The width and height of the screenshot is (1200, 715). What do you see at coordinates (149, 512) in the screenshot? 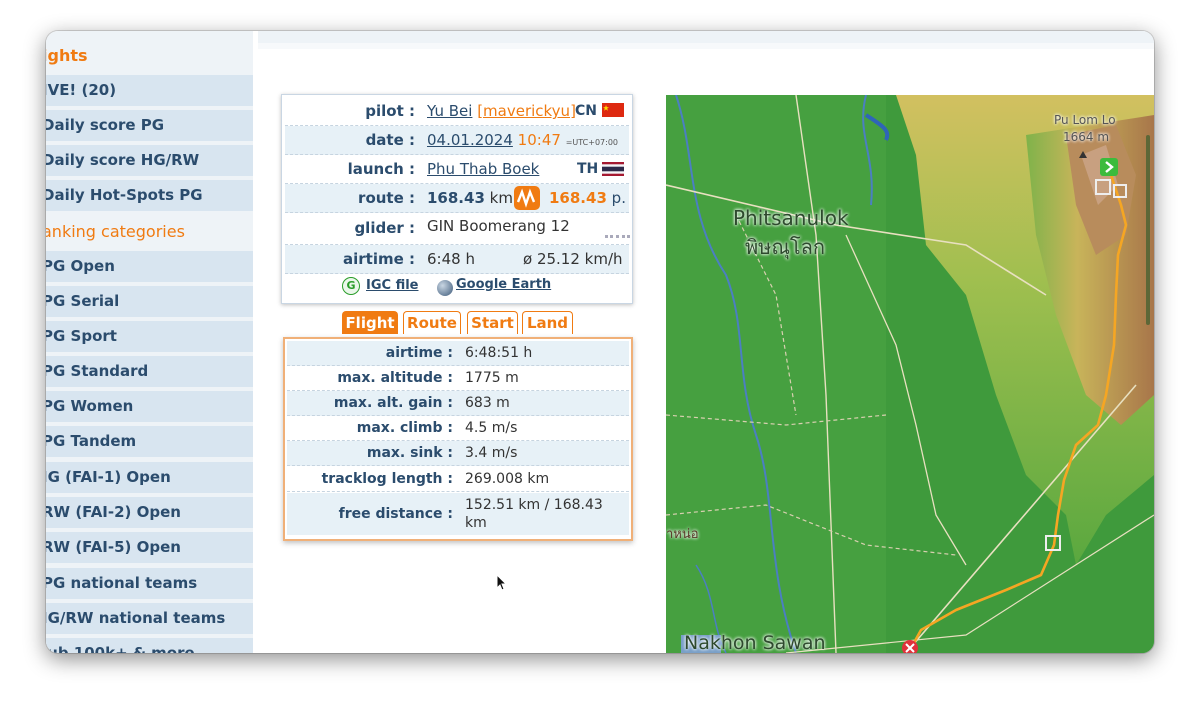
I see `sidebar-item-rw-fai2: RW (FAI-2) Open` at bounding box center [149, 512].